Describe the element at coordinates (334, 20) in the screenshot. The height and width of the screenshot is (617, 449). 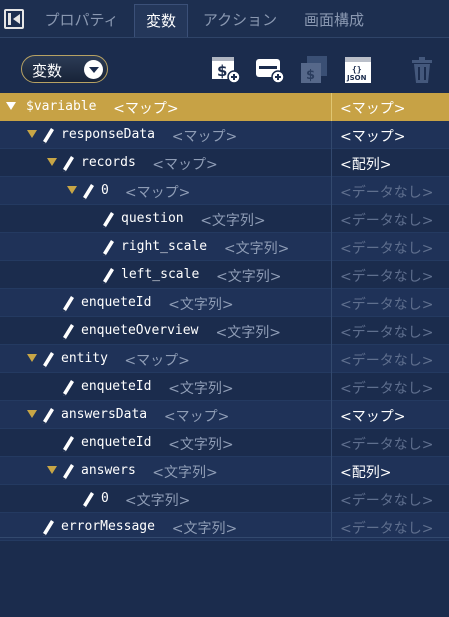
I see `tab-screen-layout: 画面構成` at that location.